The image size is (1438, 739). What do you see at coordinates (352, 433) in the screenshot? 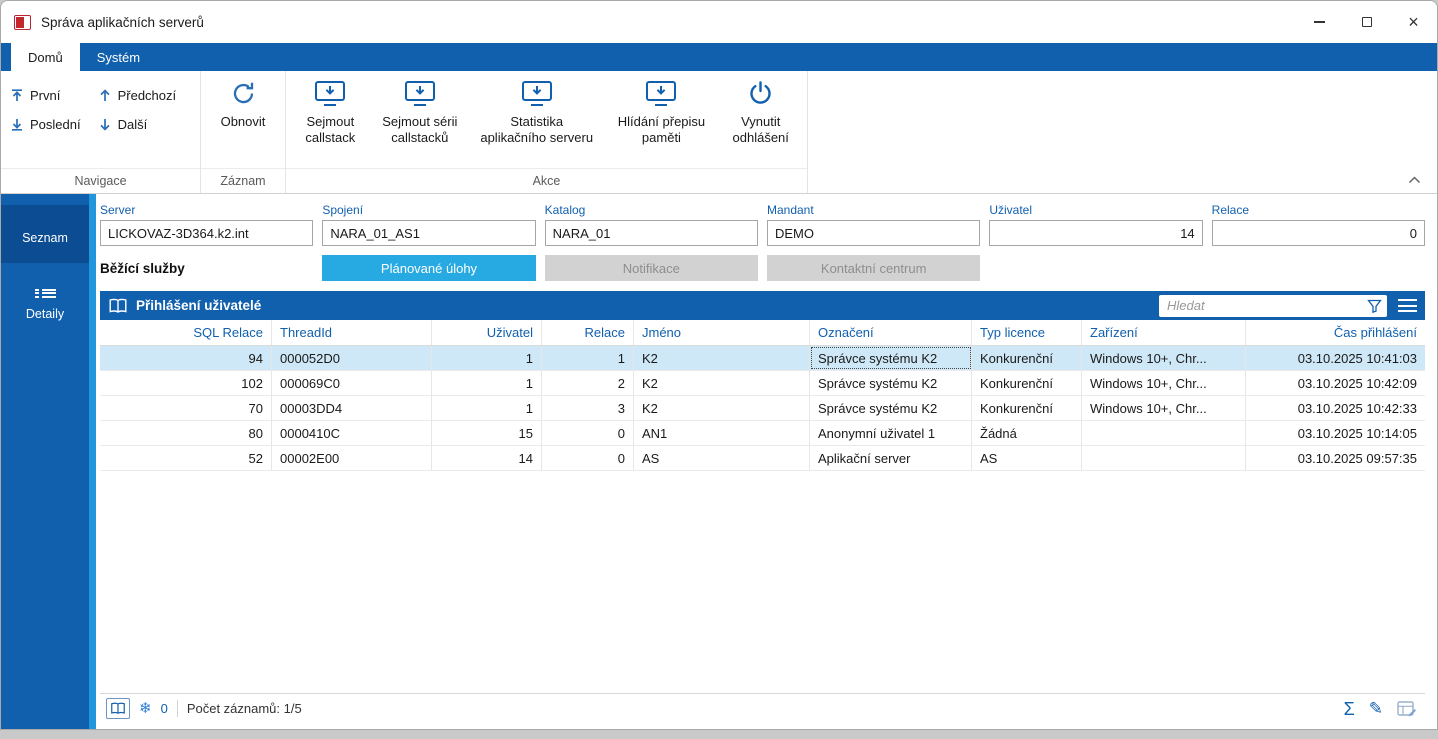
I see `table-cell: 0000410C` at bounding box center [352, 433].